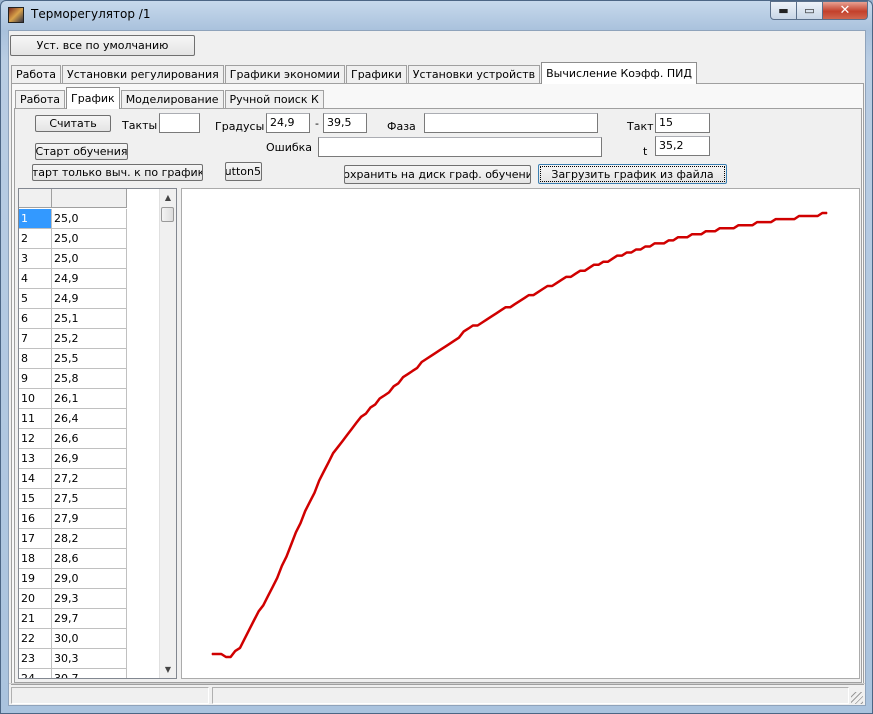 This screenshot has height=714, width=873. What do you see at coordinates (35, 519) in the screenshot?
I see `row-index-cell: 16` at bounding box center [35, 519].